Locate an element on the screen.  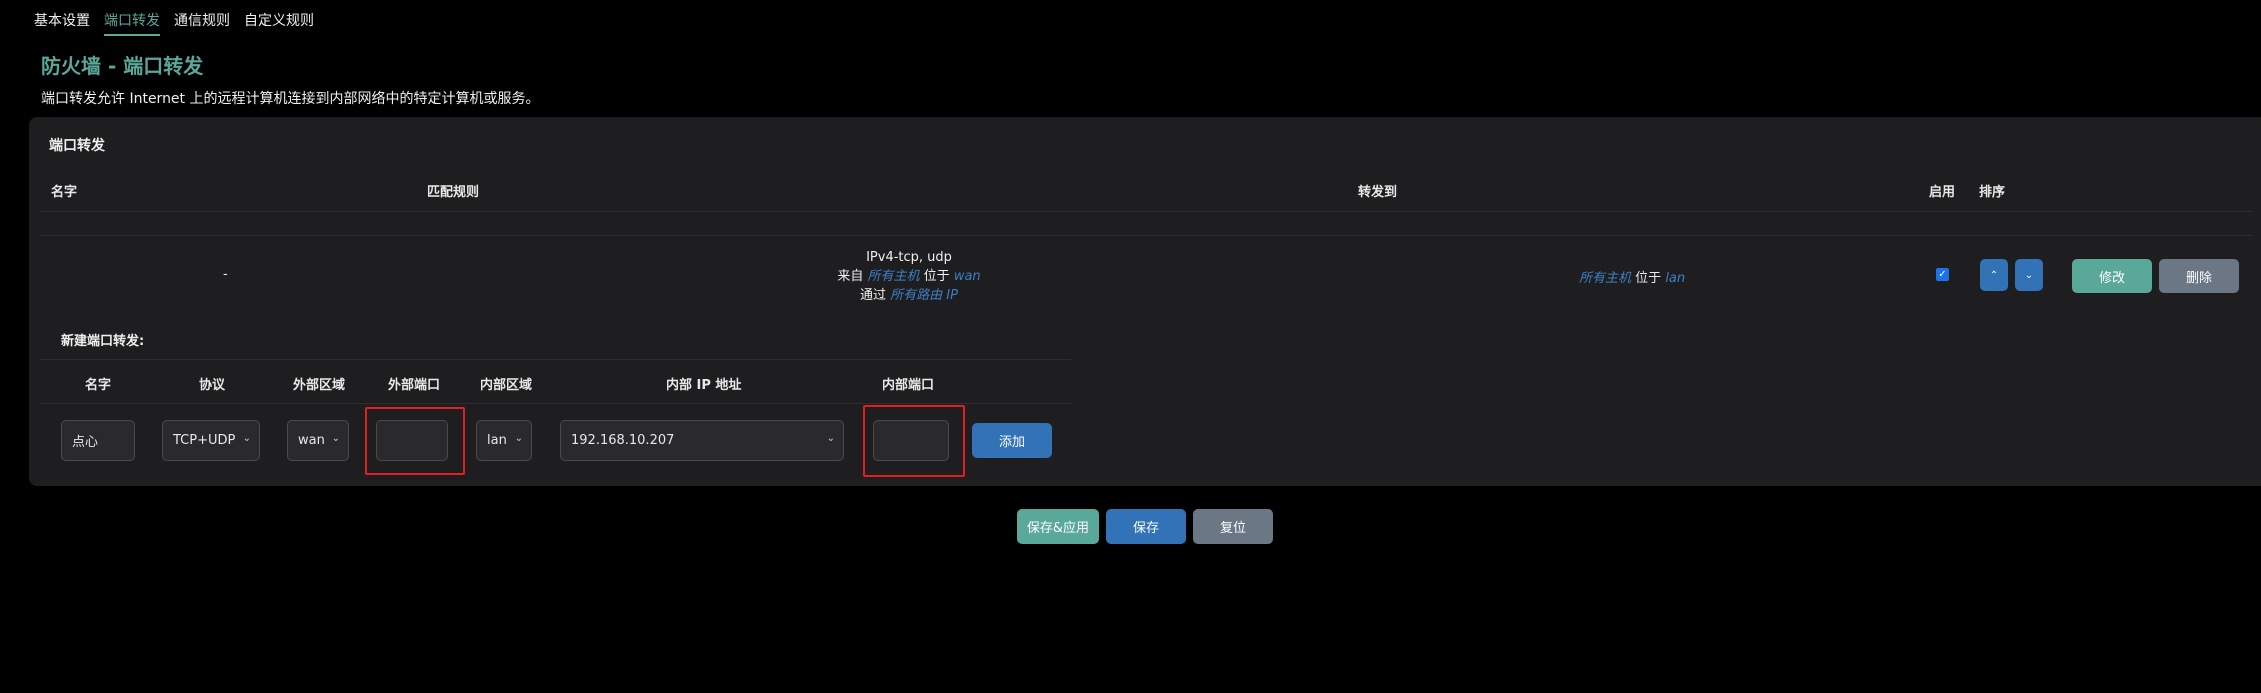
int-zone-select: lan ⌄ is located at coordinates (504, 440).